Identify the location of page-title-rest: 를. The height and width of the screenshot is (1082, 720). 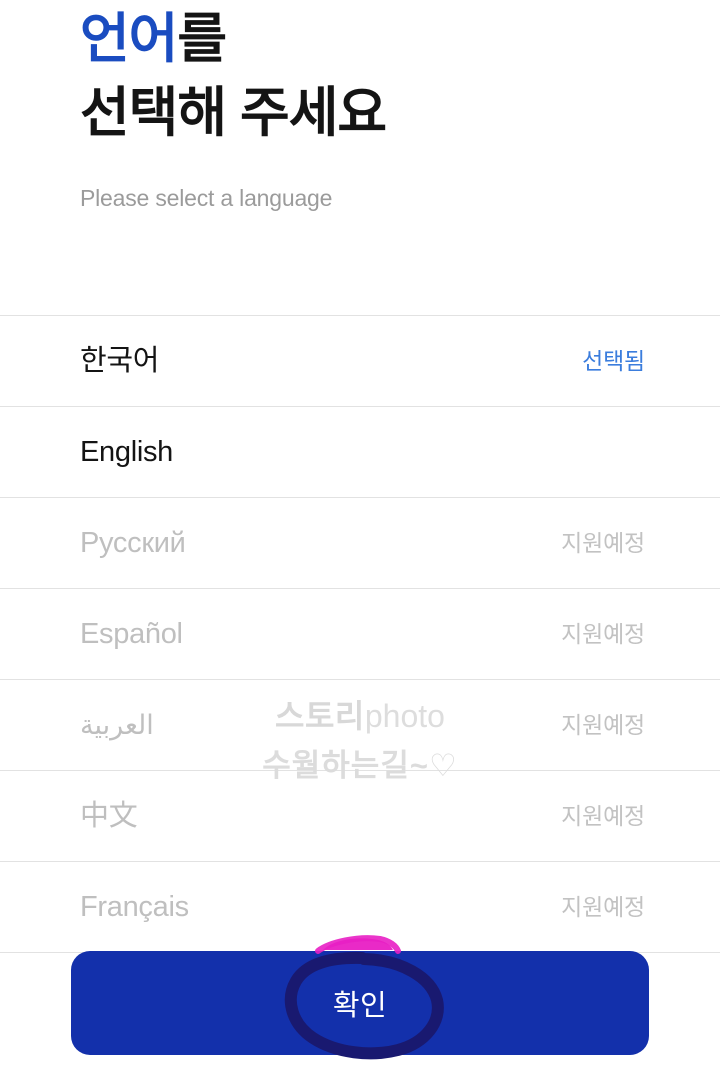
(202, 39).